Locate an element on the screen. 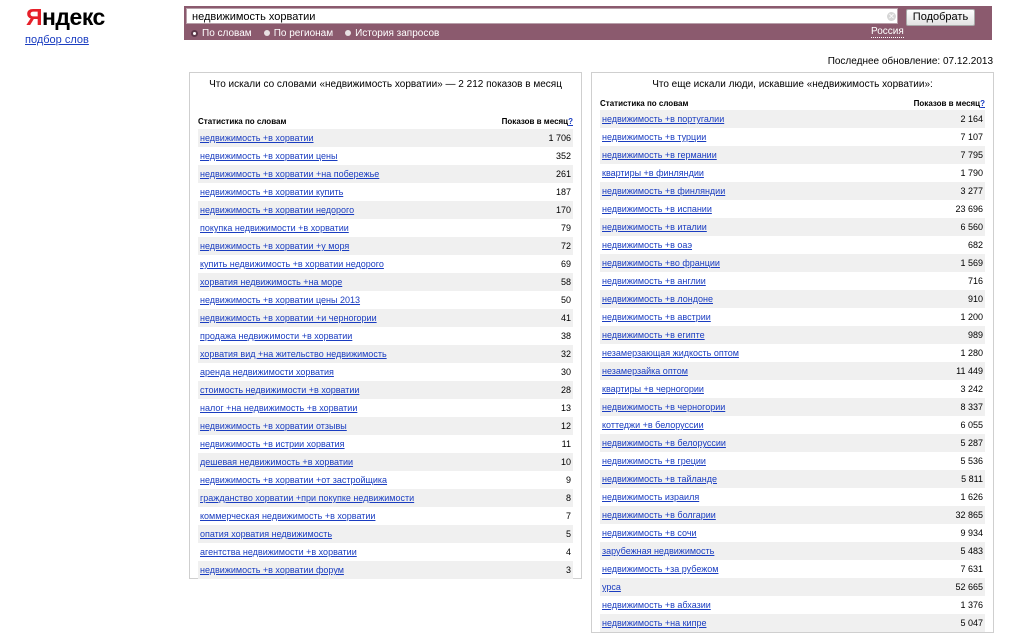 Image resolution: width=1024 pixels, height=633 pixels. table-row: недвижимость +в белоруссии 5 287 is located at coordinates (792, 443).